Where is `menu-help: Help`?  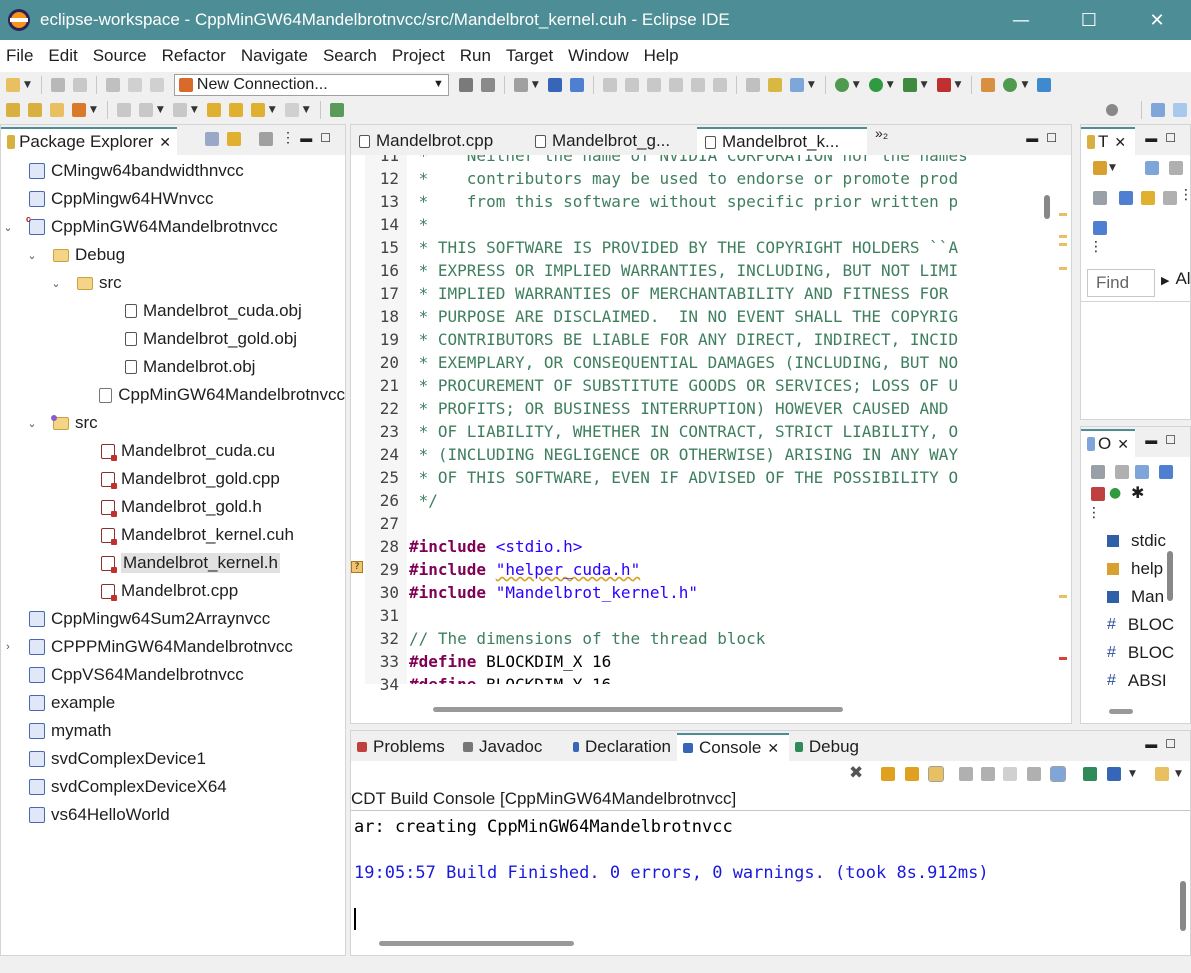 menu-help: Help is located at coordinates (663, 56).